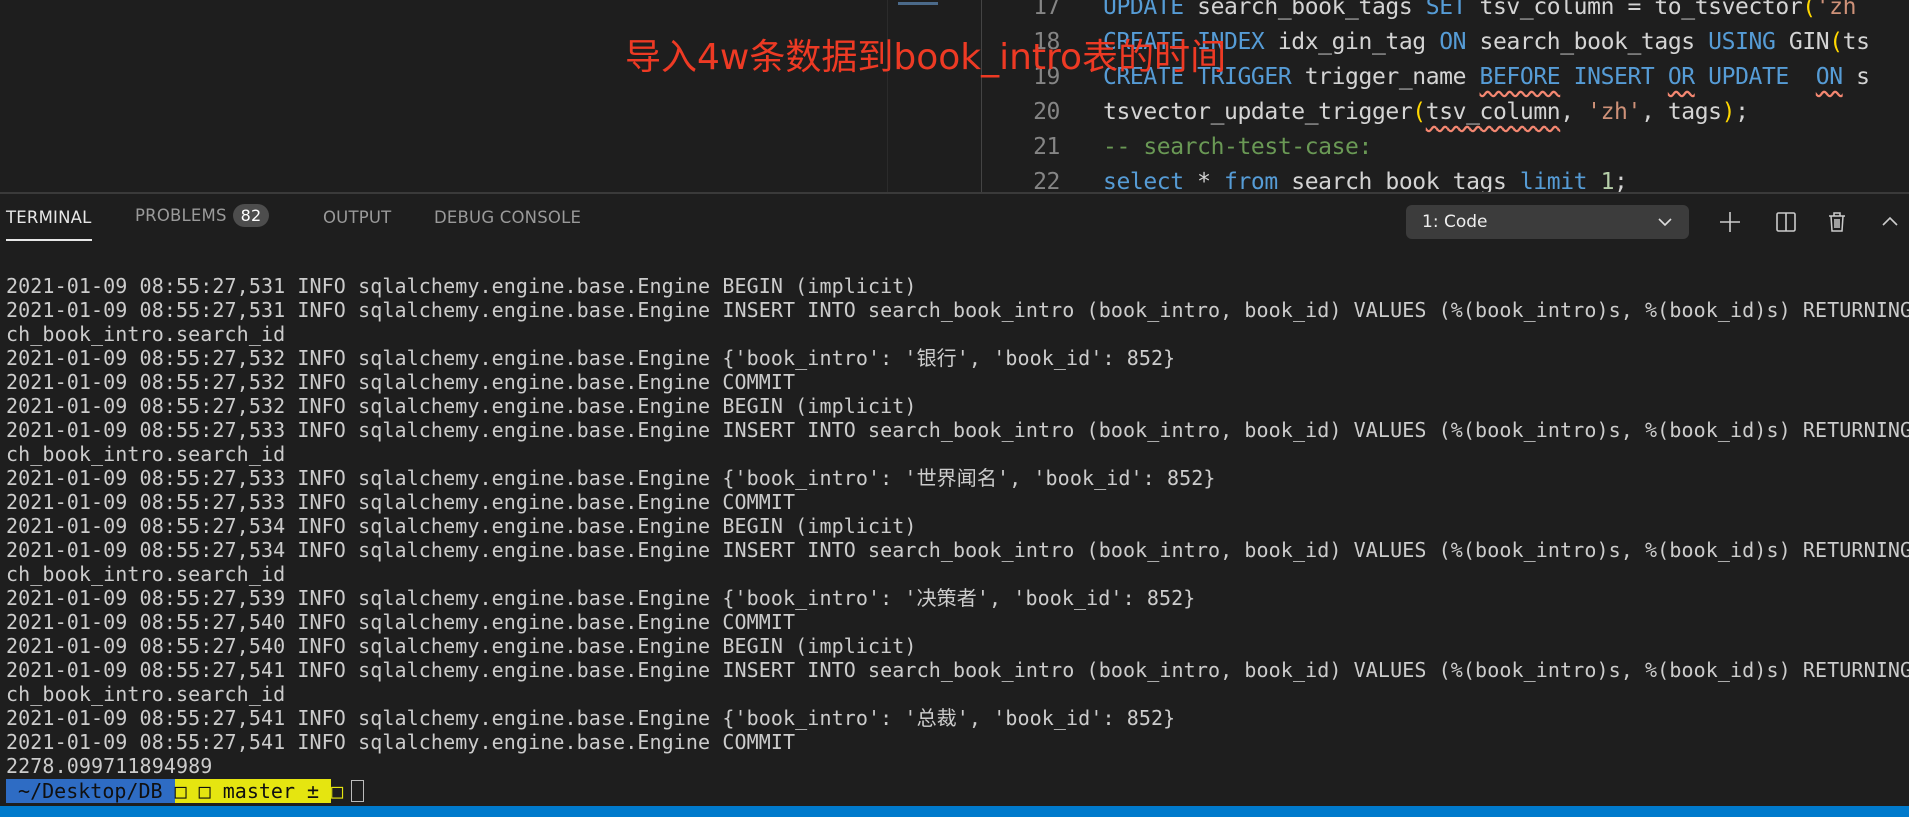 The height and width of the screenshot is (817, 1909). What do you see at coordinates (954, 147) in the screenshot?
I see `code-line: 21 -- search-test-case:` at bounding box center [954, 147].